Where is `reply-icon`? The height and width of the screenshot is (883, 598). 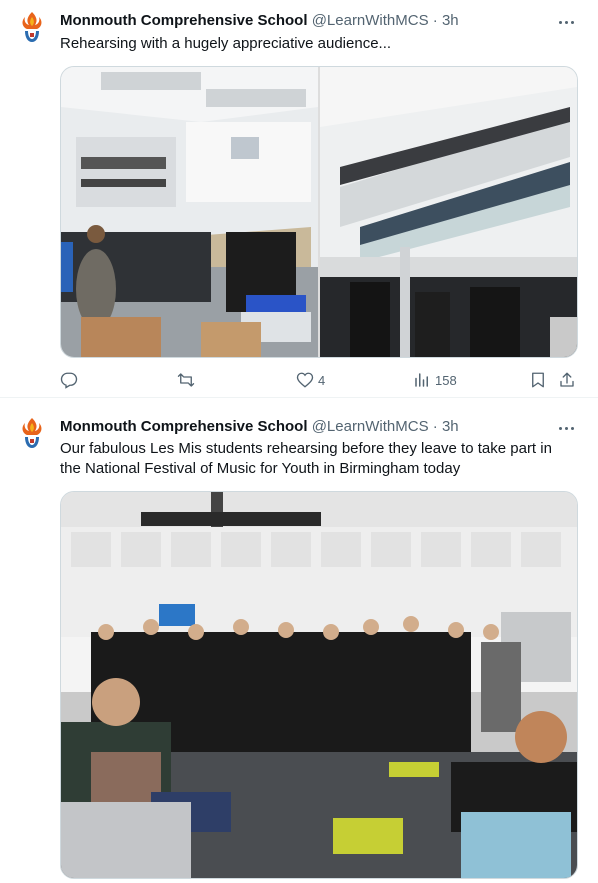
reply-icon is located at coordinates (69, 380).